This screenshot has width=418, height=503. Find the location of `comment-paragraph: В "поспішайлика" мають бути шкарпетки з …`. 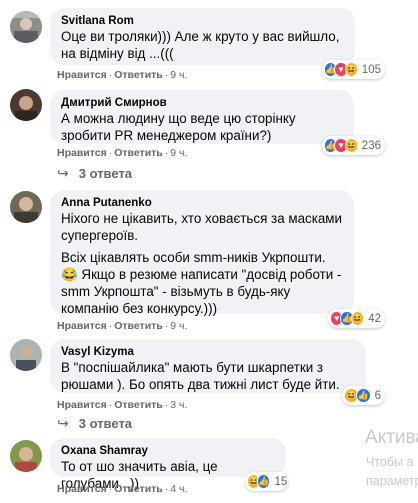

comment-paragraph: В "поспішайлика" мають бути шкарпетки з … is located at coordinates (200, 376).